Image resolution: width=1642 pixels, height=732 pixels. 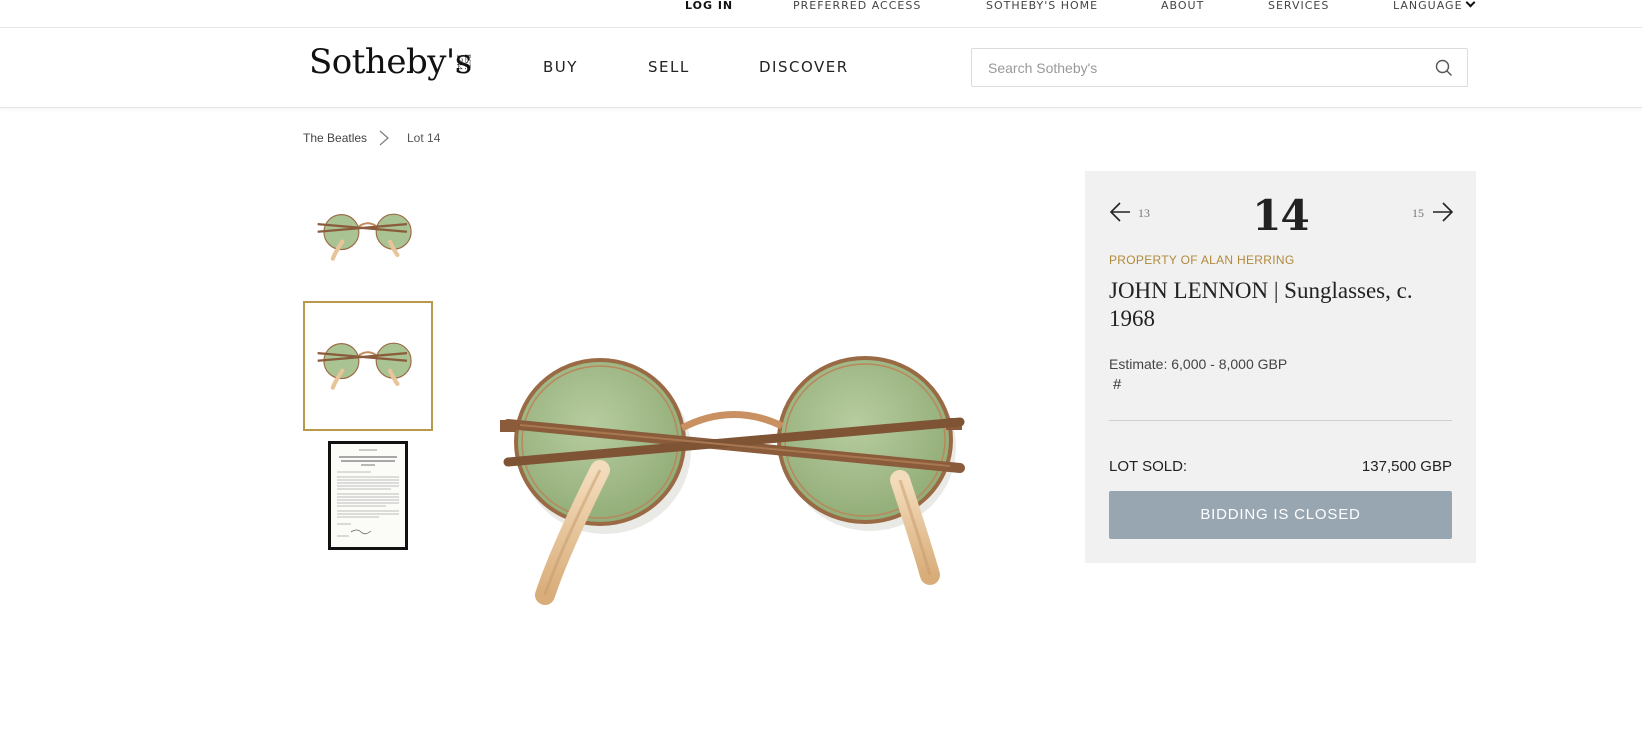 I want to click on services-link: SERVICES, so click(x=1298, y=6).